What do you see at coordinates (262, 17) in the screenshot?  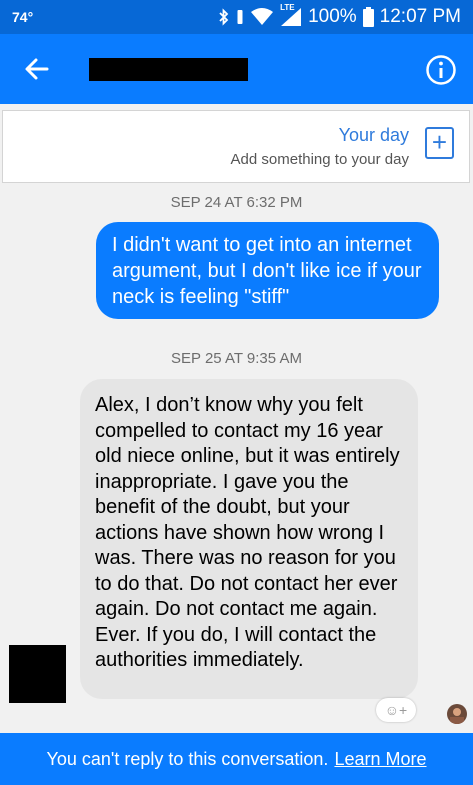 I see `wifi-icon` at bounding box center [262, 17].